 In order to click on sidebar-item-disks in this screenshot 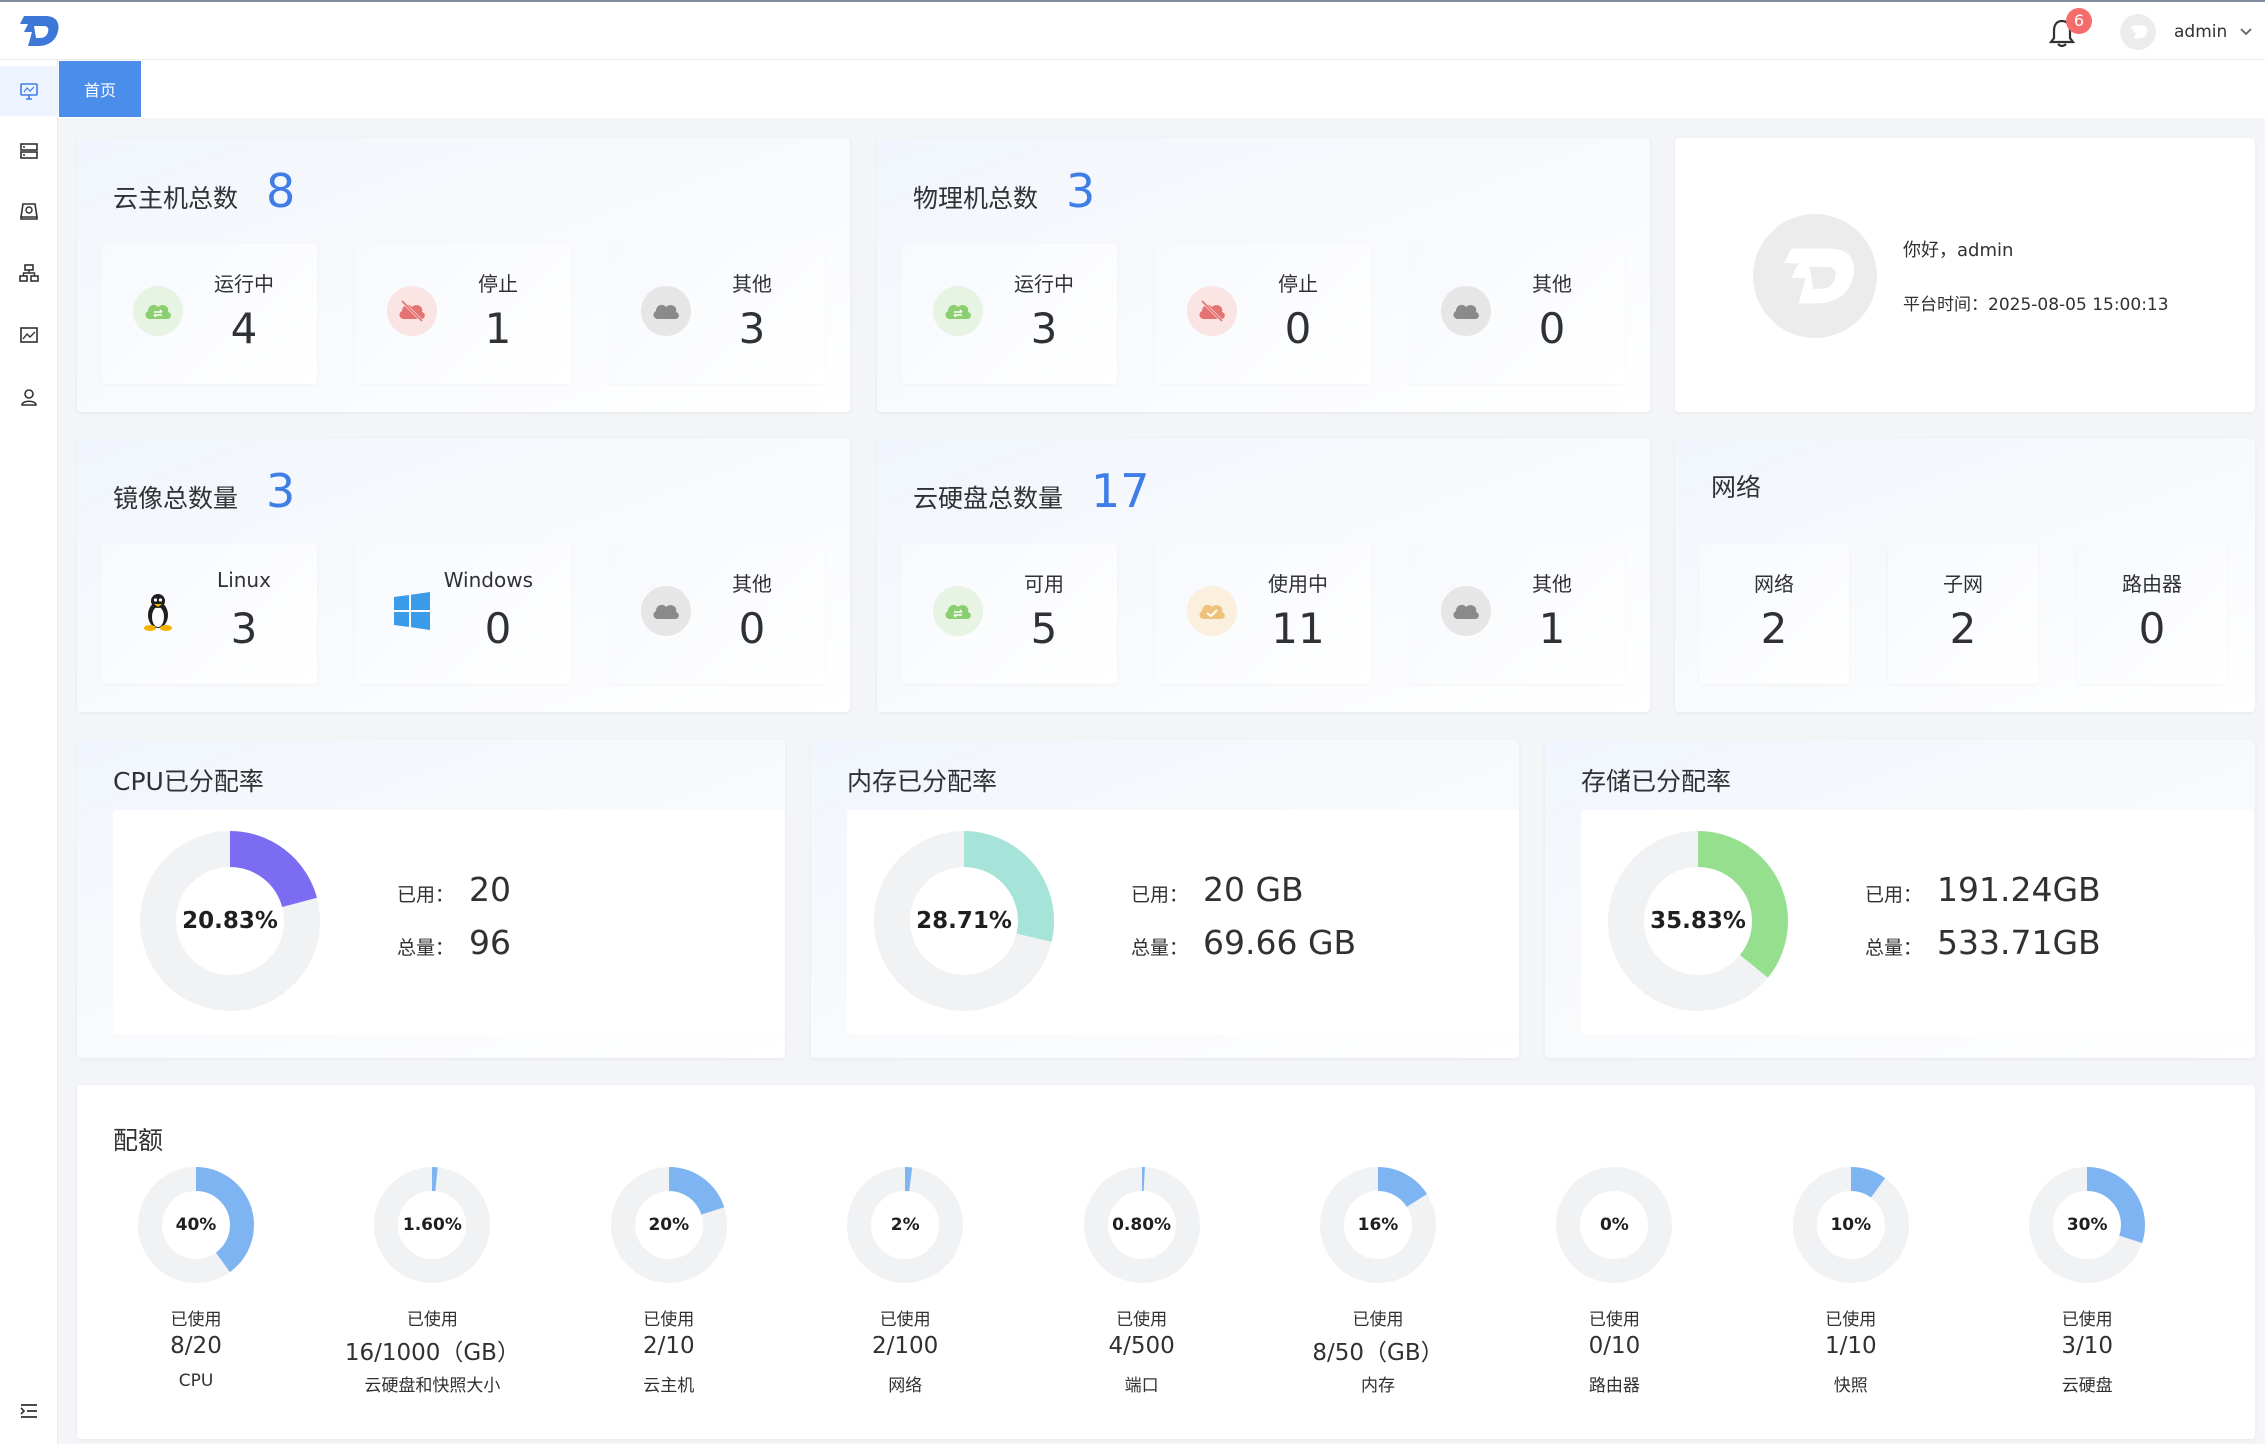, I will do `click(29, 211)`.